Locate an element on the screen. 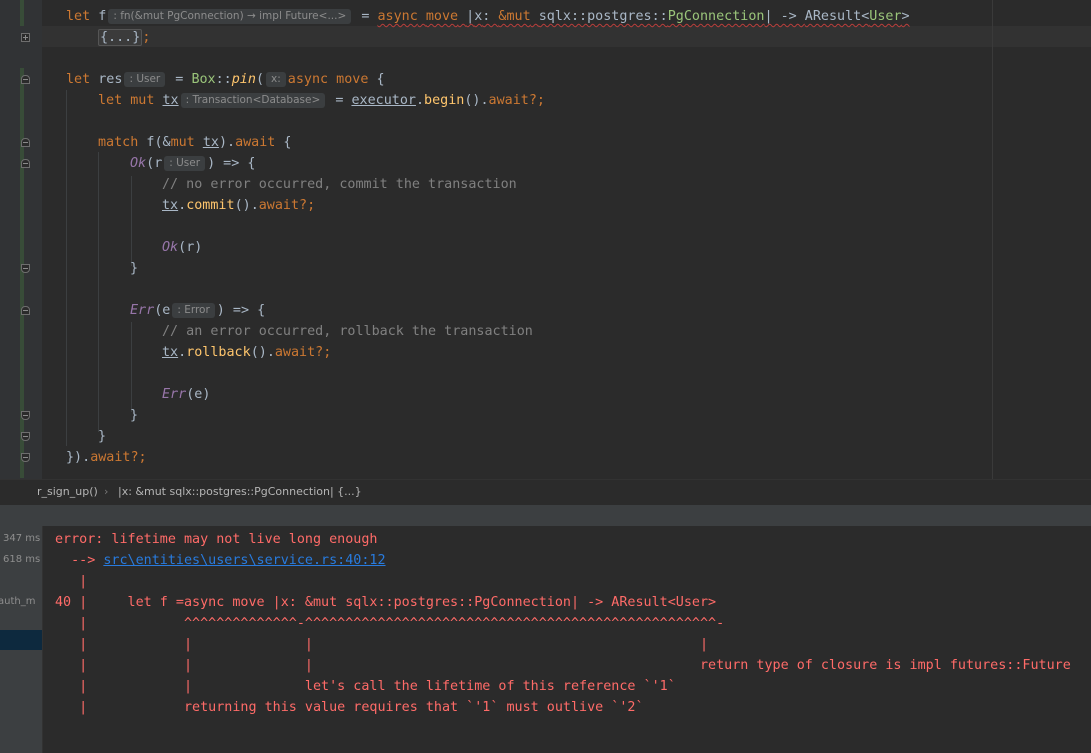  console-line: error: lifetime may not live long enough is located at coordinates (216, 539).